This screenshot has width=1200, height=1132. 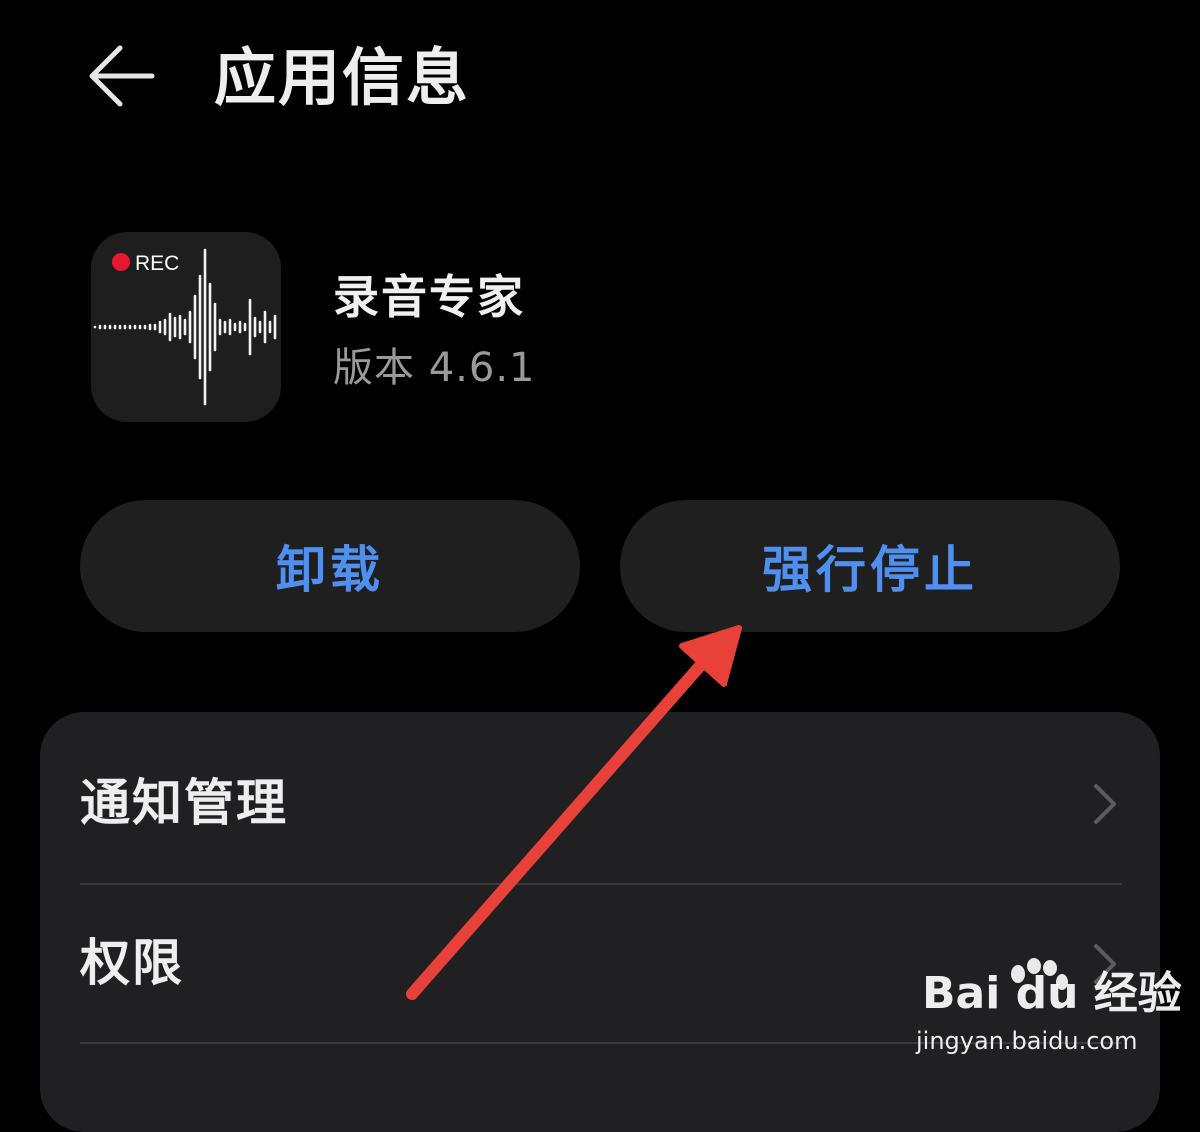 I want to click on back-button, so click(x=120, y=76).